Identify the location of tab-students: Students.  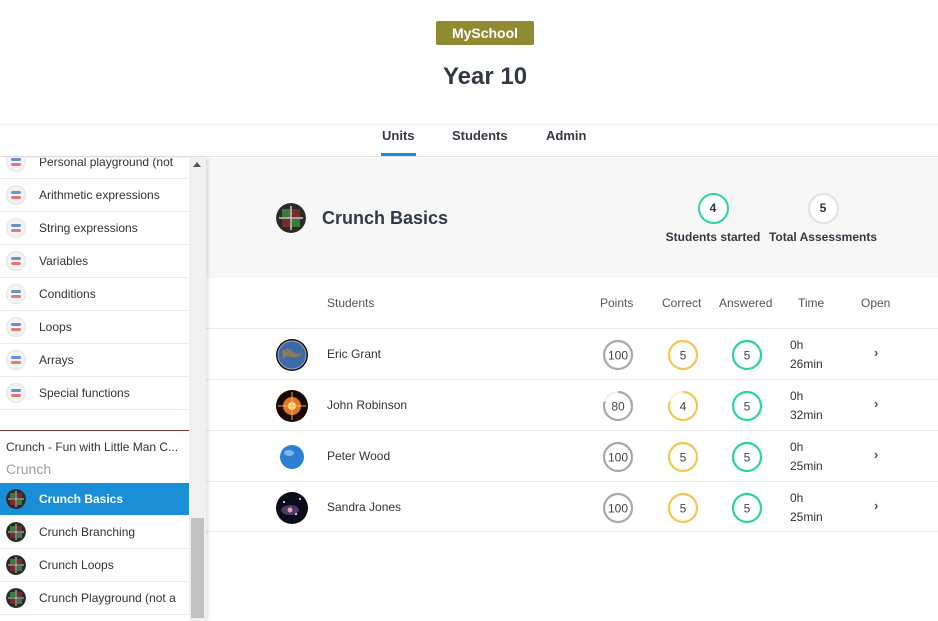
(480, 135).